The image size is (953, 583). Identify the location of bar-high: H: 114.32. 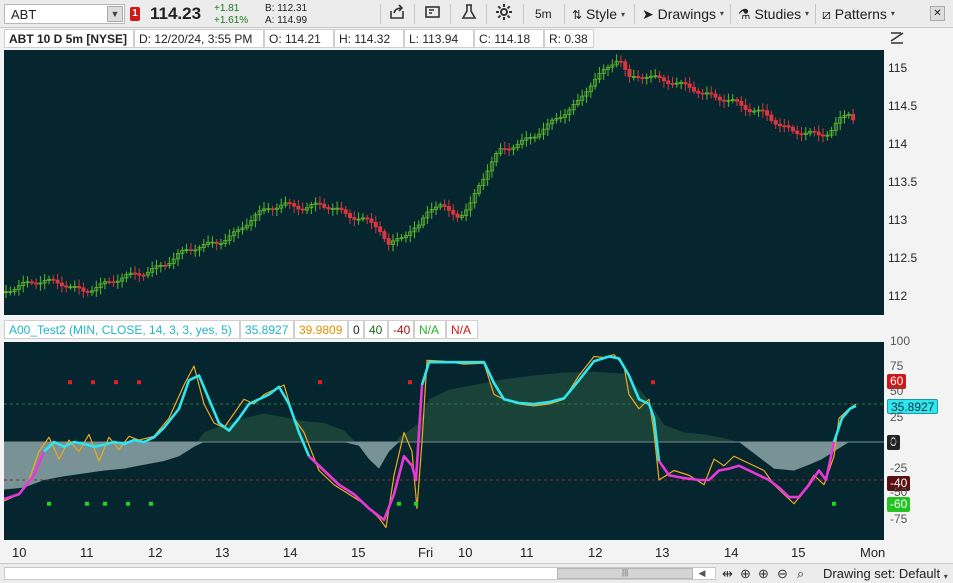
(369, 38).